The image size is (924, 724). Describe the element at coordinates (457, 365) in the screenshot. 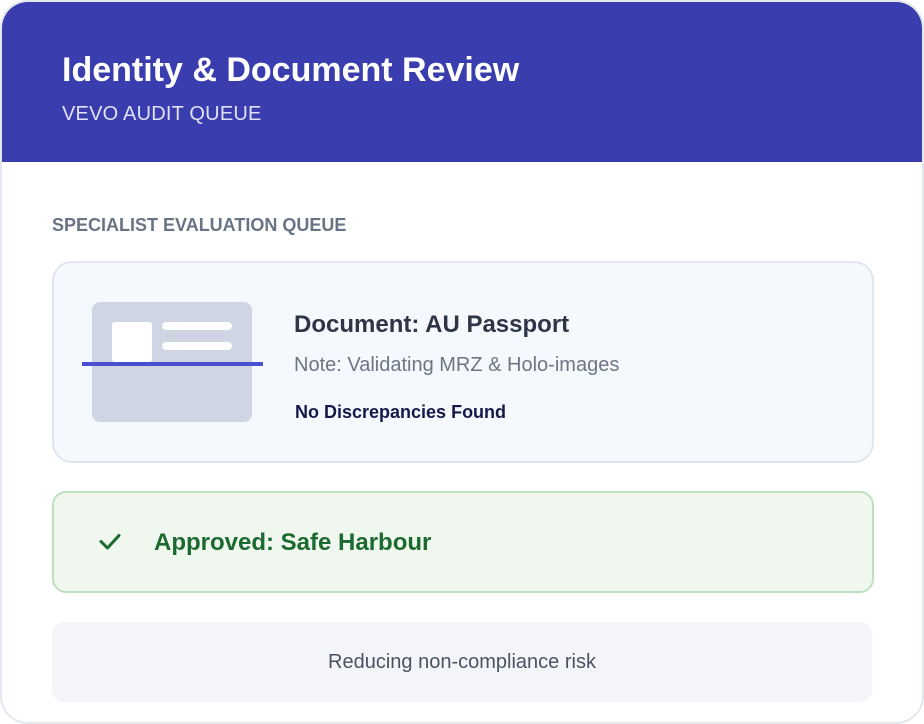

I see `document-note: Note: Validating MRZ & Holo-images` at that location.